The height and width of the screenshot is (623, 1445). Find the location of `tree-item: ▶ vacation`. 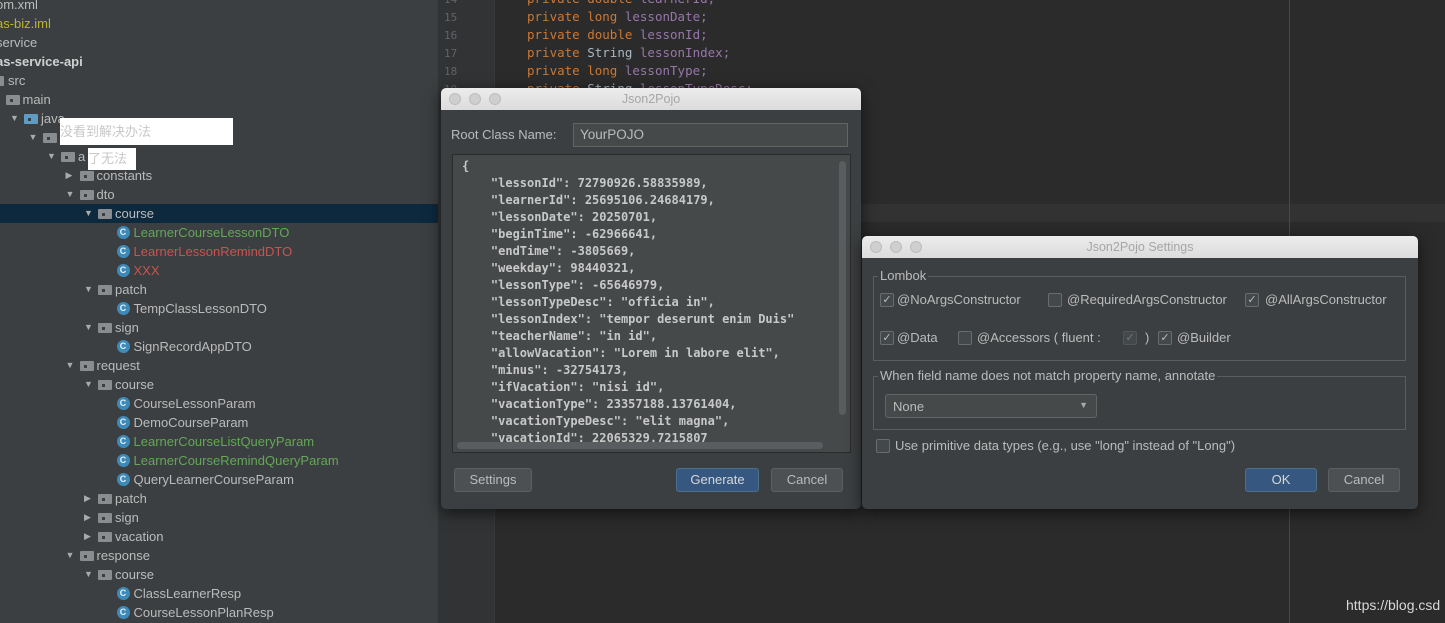

tree-item: ▶ vacation is located at coordinates (219, 536).